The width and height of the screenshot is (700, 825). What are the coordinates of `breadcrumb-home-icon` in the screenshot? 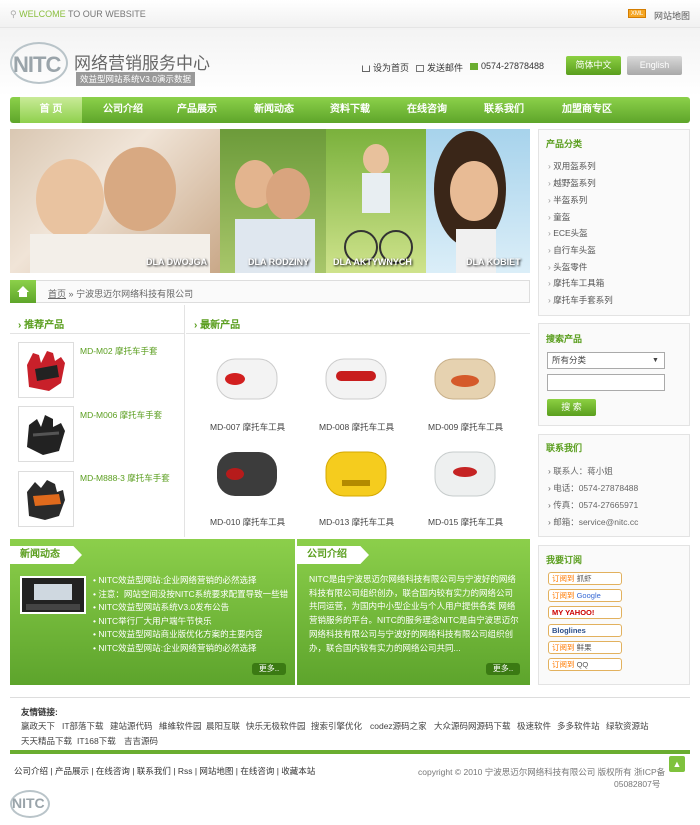 It's located at (23, 291).